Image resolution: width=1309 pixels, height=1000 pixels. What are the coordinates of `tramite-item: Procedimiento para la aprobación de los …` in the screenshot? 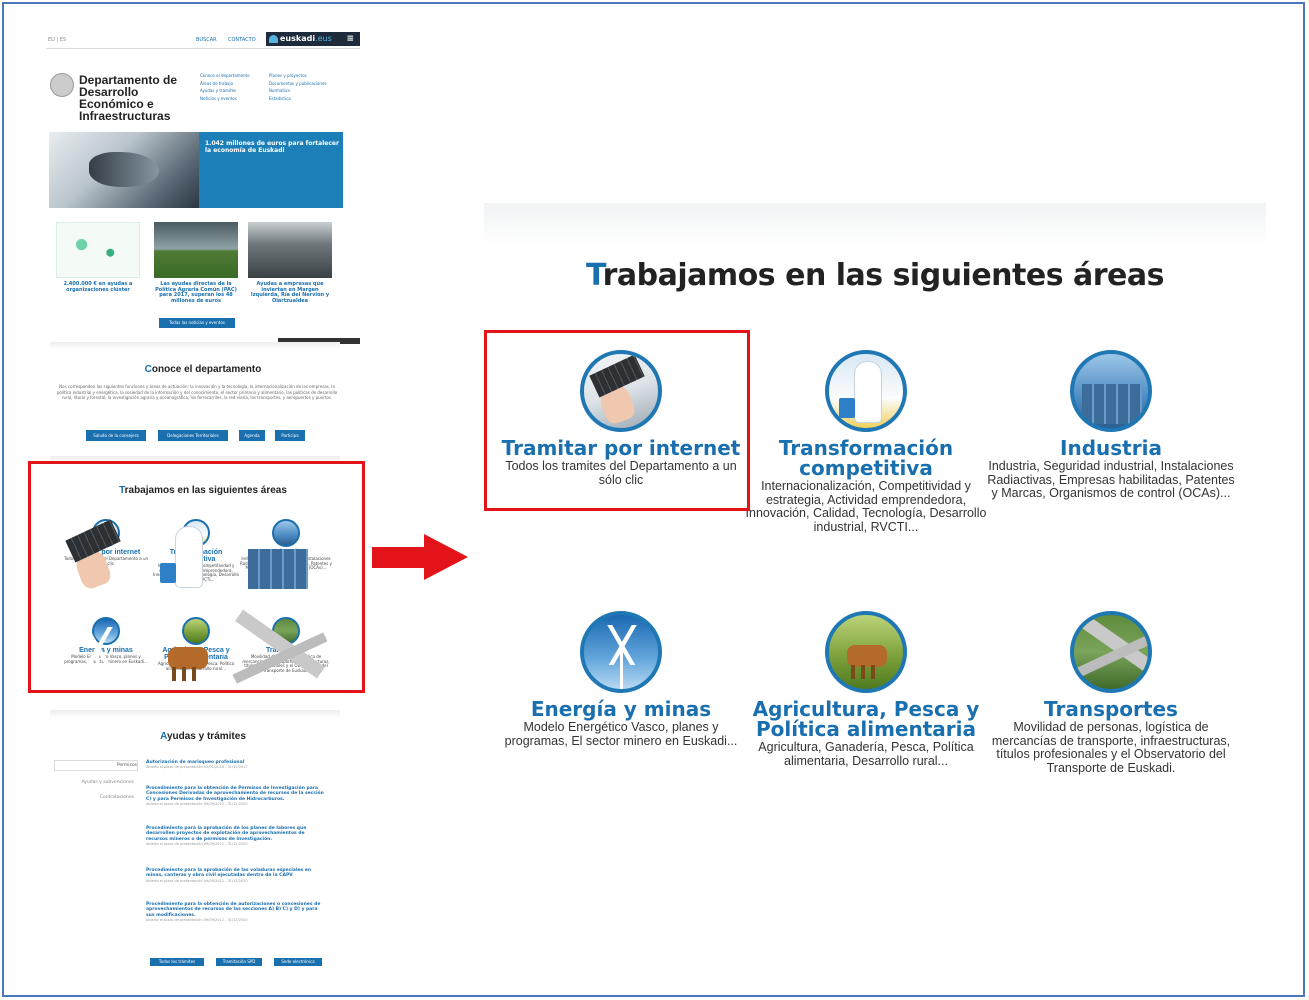 It's located at (236, 836).